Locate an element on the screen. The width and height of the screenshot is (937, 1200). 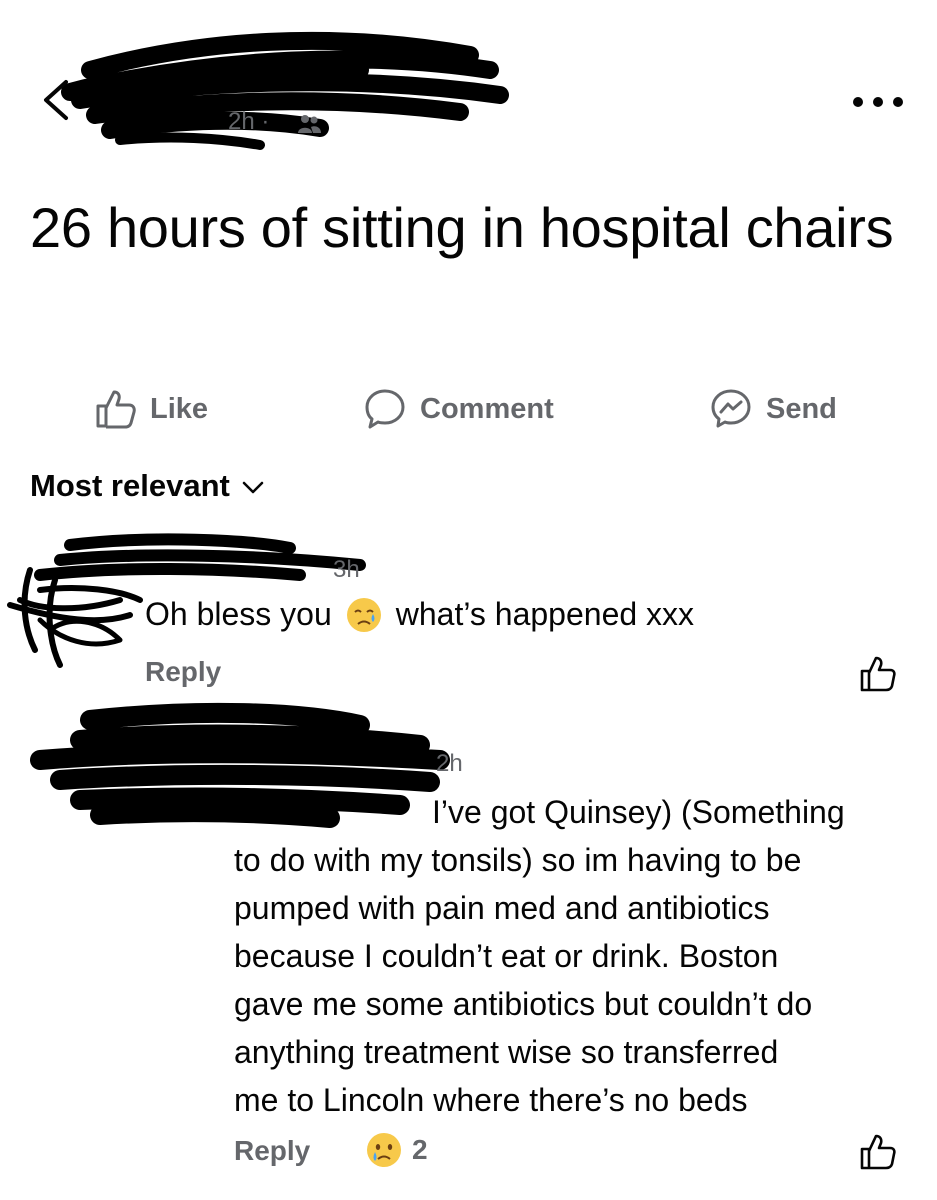
like-button: Like is located at coordinates (150, 409).